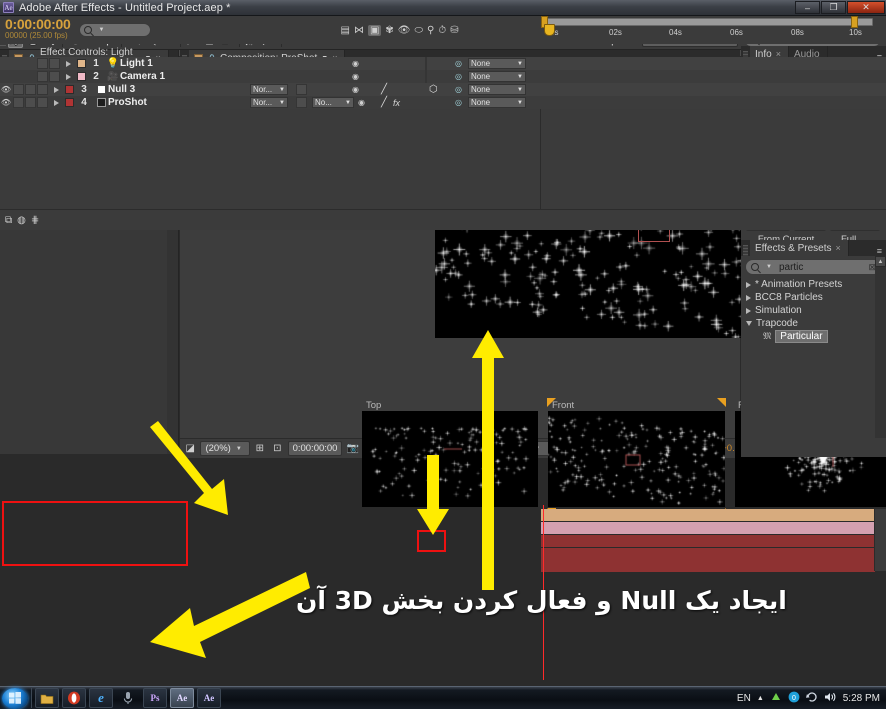 Image resolution: width=886 pixels, height=709 pixels. I want to click on three-d-switch: ⬡, so click(433, 89).